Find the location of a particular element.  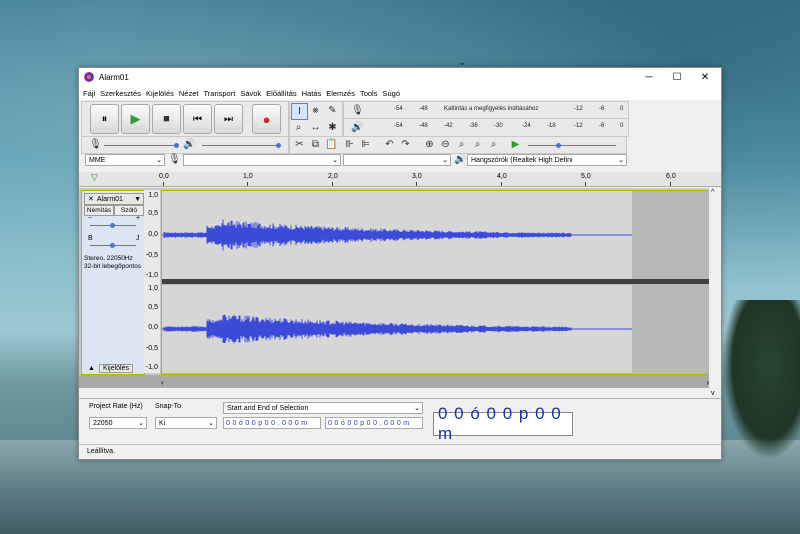

skip-to-start-button: ⏮ is located at coordinates (197, 119).